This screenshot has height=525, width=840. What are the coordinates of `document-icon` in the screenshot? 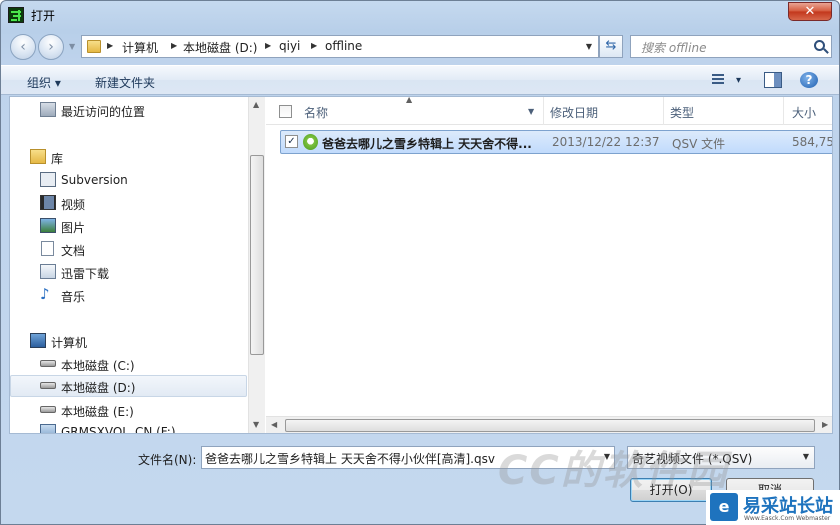 It's located at (47, 248).